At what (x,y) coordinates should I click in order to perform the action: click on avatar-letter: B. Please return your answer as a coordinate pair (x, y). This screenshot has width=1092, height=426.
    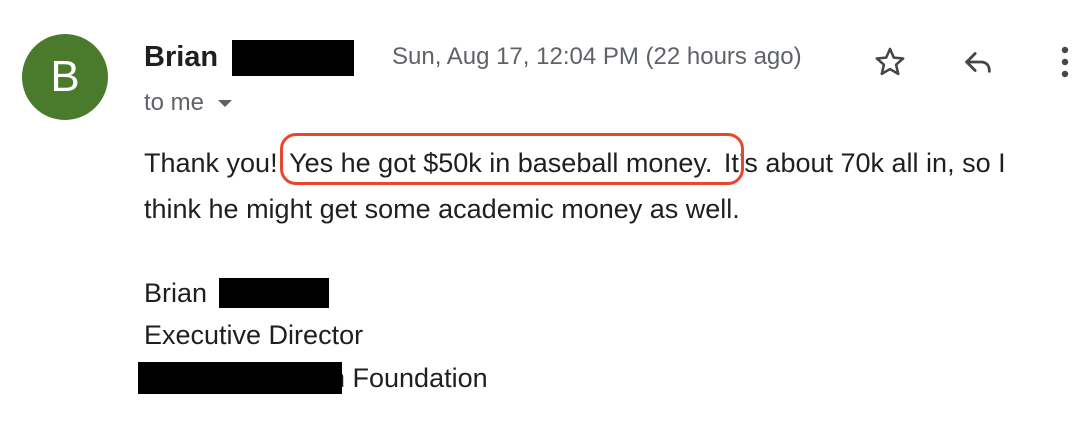
    Looking at the image, I should click on (65, 76).